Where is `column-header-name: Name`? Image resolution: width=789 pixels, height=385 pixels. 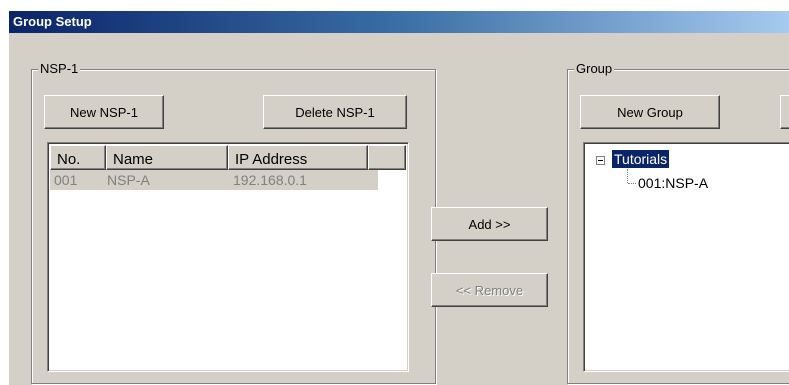
column-header-name: Name is located at coordinates (167, 157).